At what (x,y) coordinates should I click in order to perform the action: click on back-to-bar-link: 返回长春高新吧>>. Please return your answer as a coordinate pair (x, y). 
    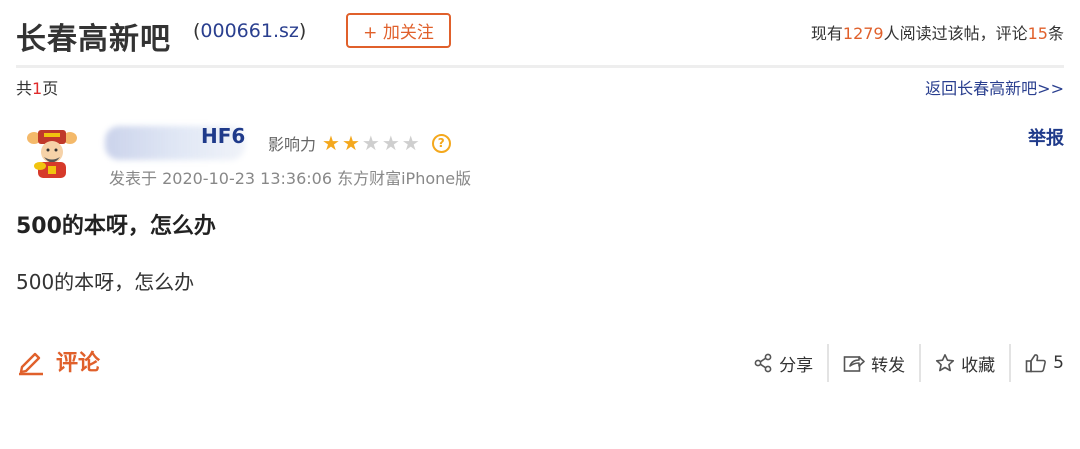
    Looking at the image, I should click on (994, 87).